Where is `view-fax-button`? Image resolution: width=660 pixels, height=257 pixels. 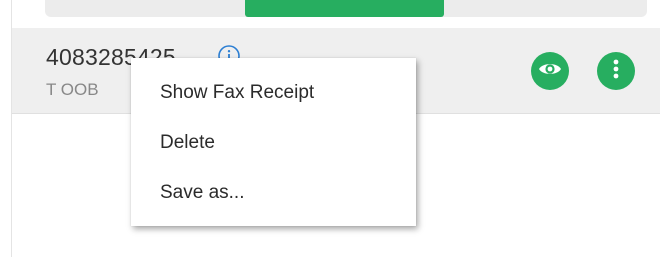
view-fax-button is located at coordinates (550, 71).